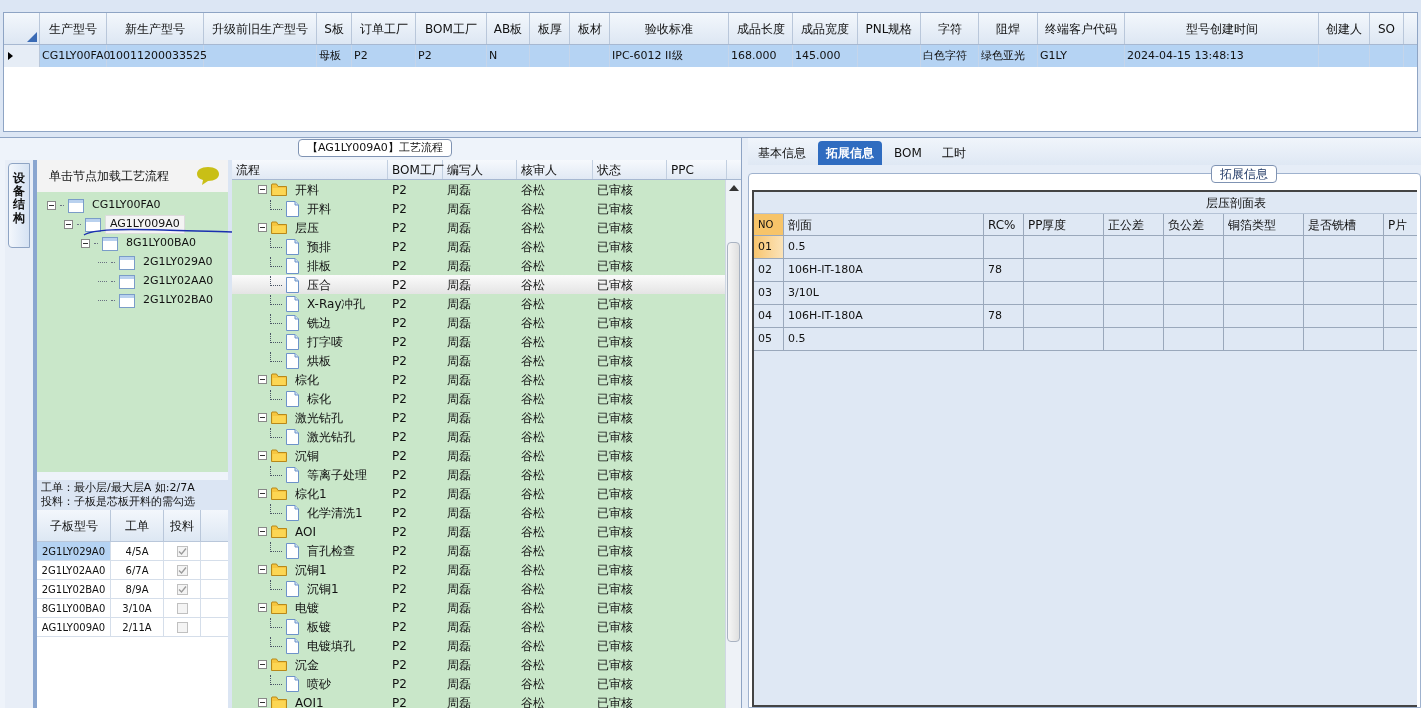 This screenshot has height=708, width=1421. Describe the element at coordinates (590, 28) in the screenshot. I see `column-header: 板材` at that location.